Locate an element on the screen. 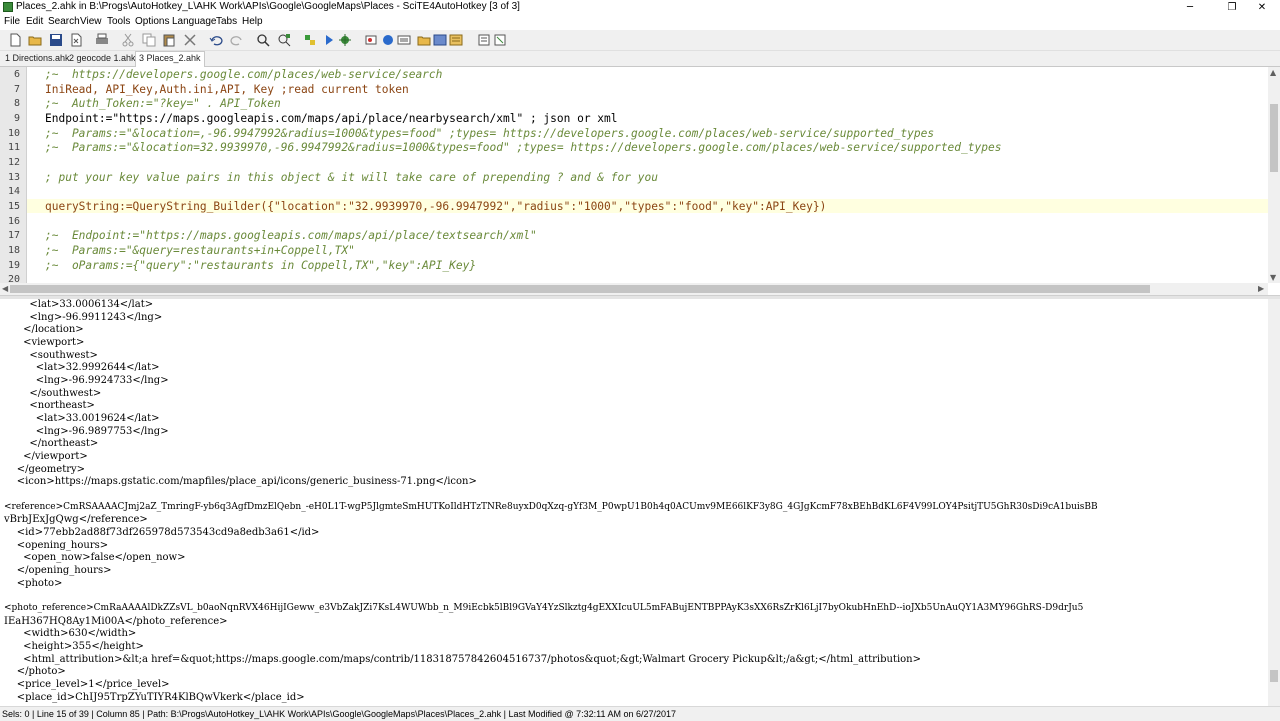 Image resolution: width=1280 pixels, height=721 pixels. output-line: <lat>32.9992644</lat> is located at coordinates (82, 367).